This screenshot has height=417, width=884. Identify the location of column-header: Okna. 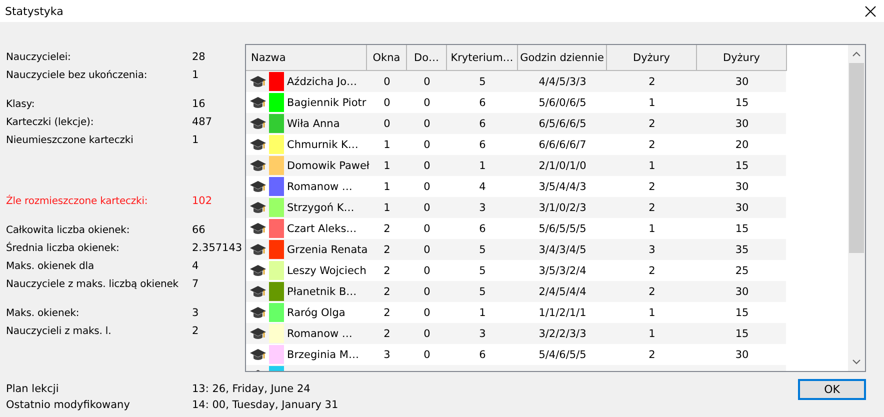
(387, 58).